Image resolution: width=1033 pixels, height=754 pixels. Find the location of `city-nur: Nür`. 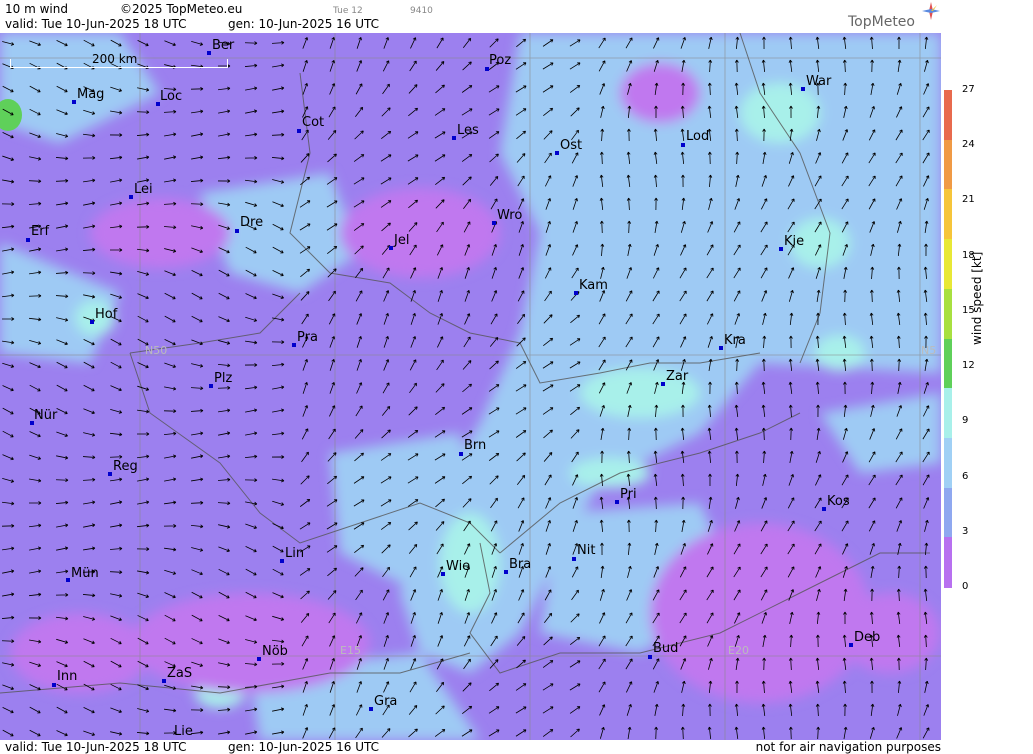

city-nur: Nür is located at coordinates (46, 415).